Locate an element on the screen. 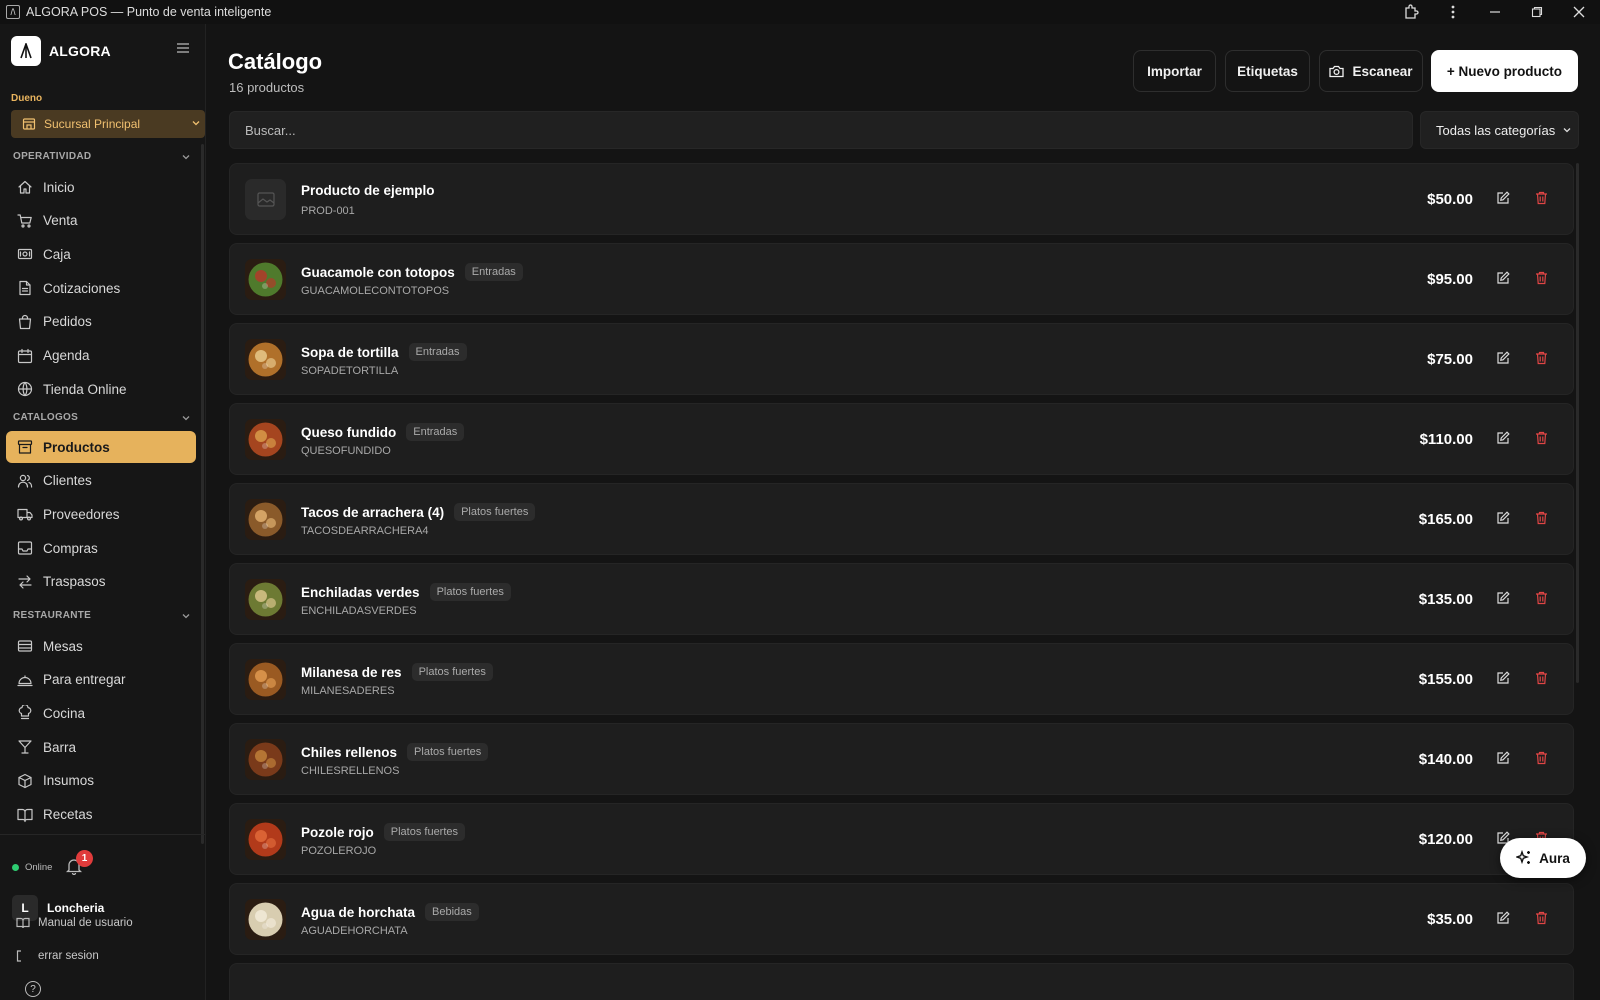  sidebar-item-traspasos: Traspasos is located at coordinates (101, 582).